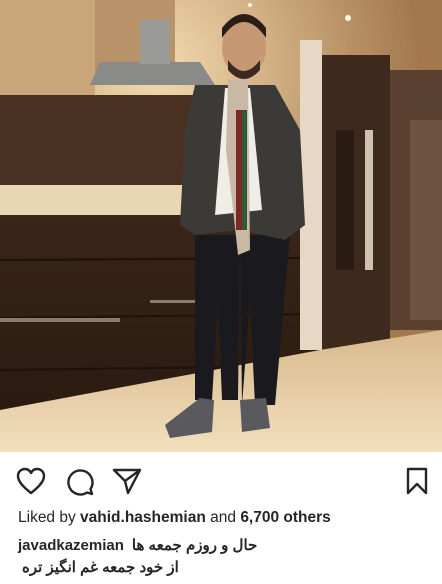 The image size is (442, 584). I want to click on likes-middle: and, so click(223, 517).